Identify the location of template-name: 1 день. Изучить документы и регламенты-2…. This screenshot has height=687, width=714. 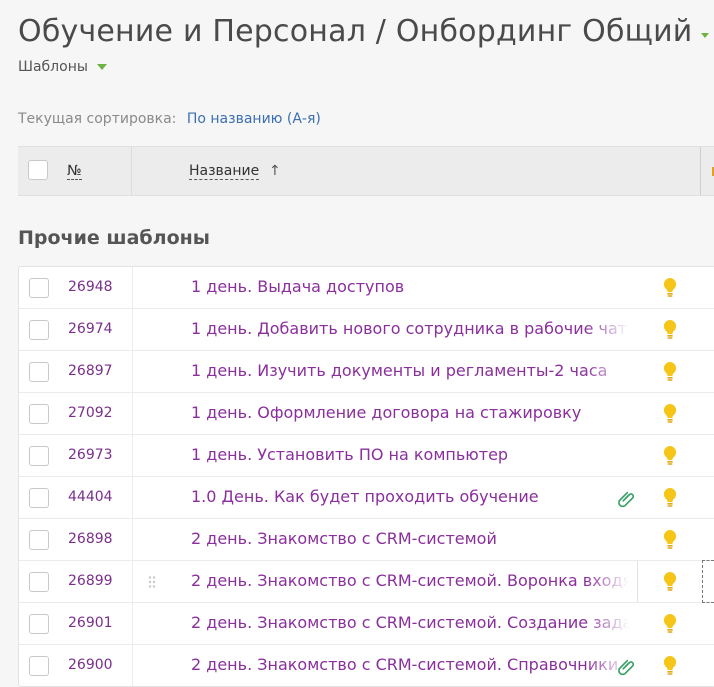
(410, 370).